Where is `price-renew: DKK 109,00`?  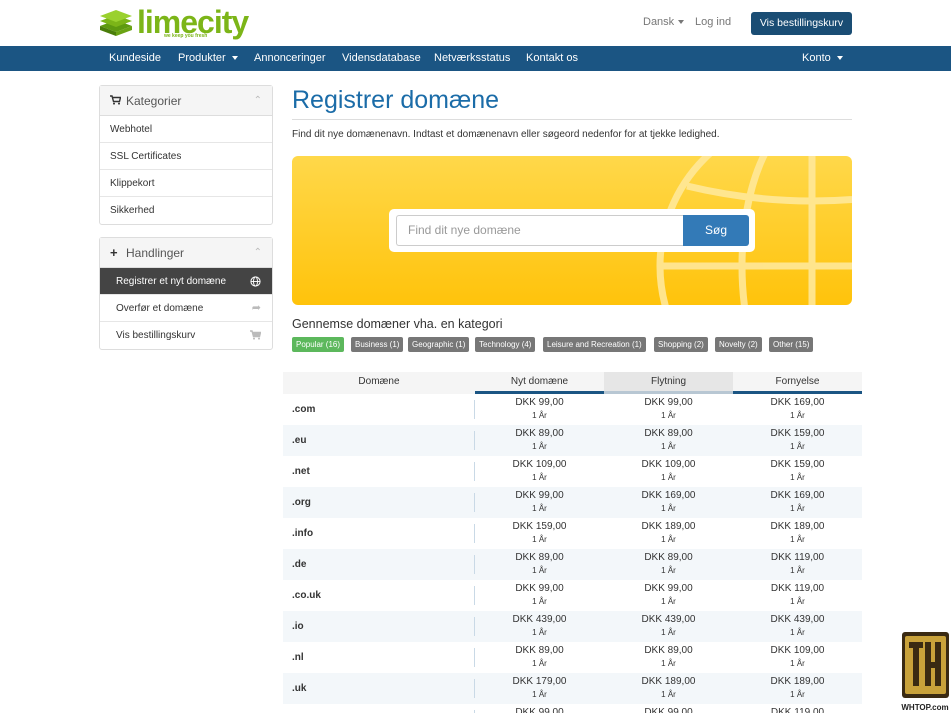 price-renew: DKK 109,00 is located at coordinates (797, 650).